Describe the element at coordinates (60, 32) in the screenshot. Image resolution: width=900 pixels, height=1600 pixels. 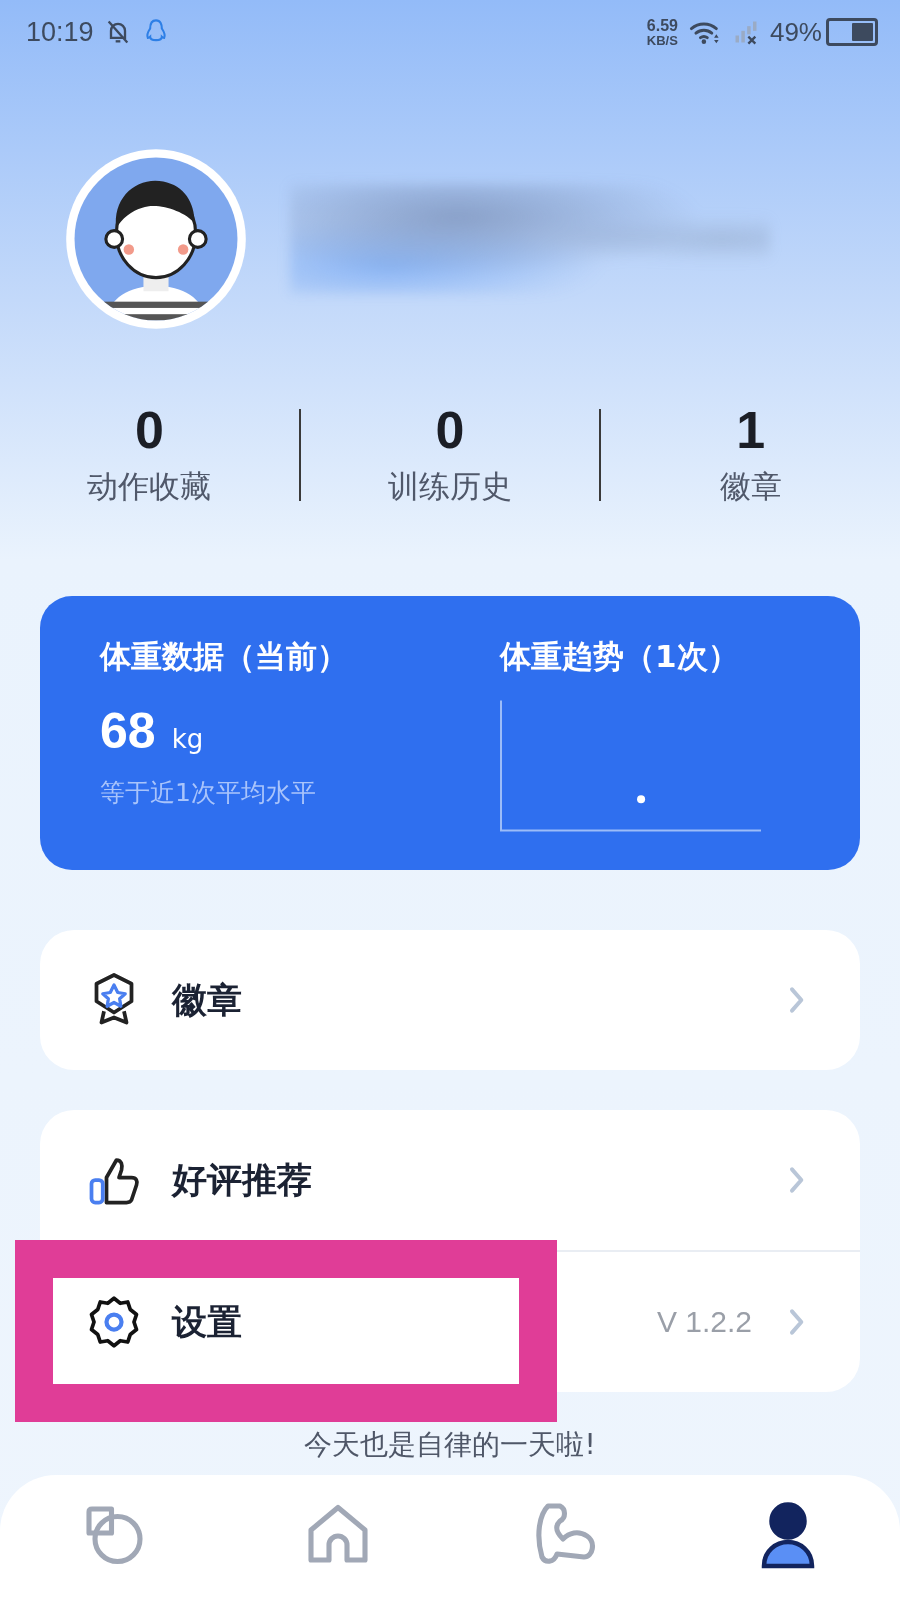
I see `clock-time: 10:19` at that location.